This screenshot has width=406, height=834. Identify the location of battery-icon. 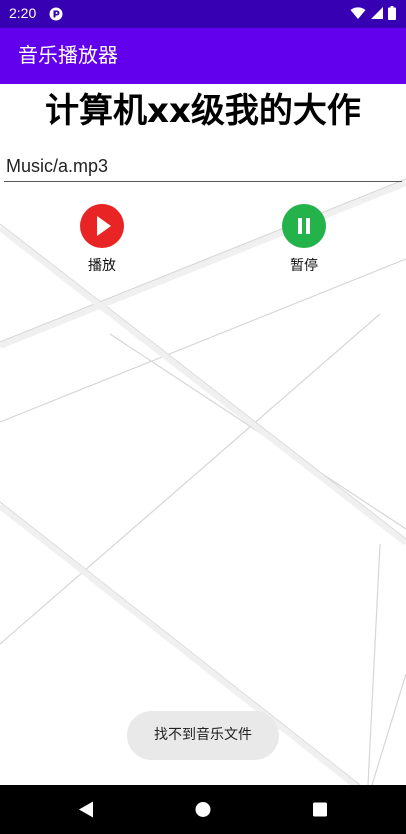
(392, 14).